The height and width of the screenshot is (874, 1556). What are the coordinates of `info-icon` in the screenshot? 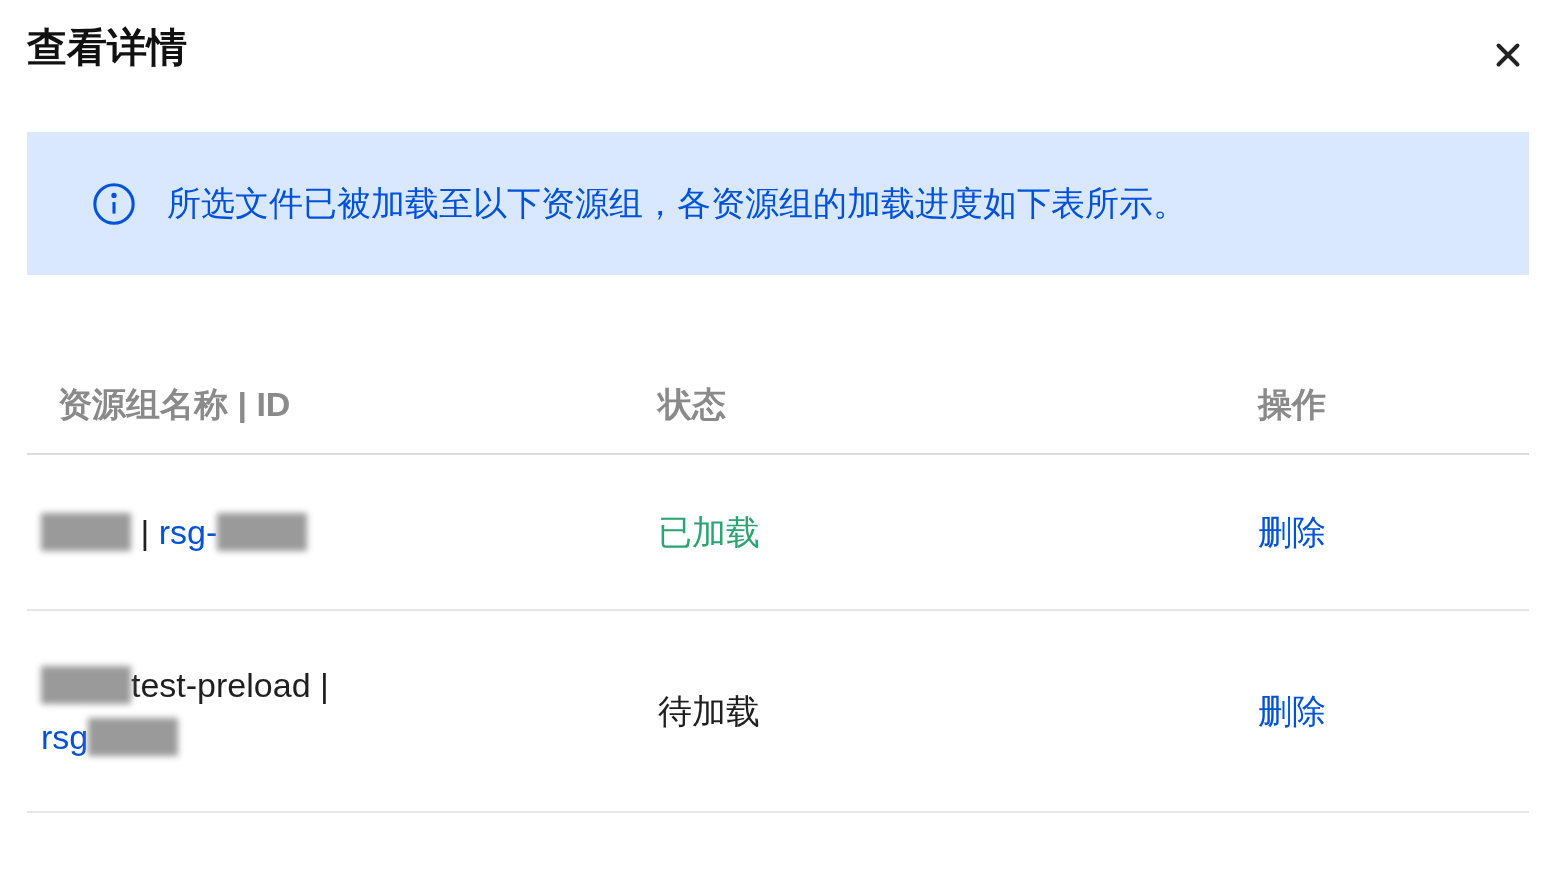 It's located at (114, 203).